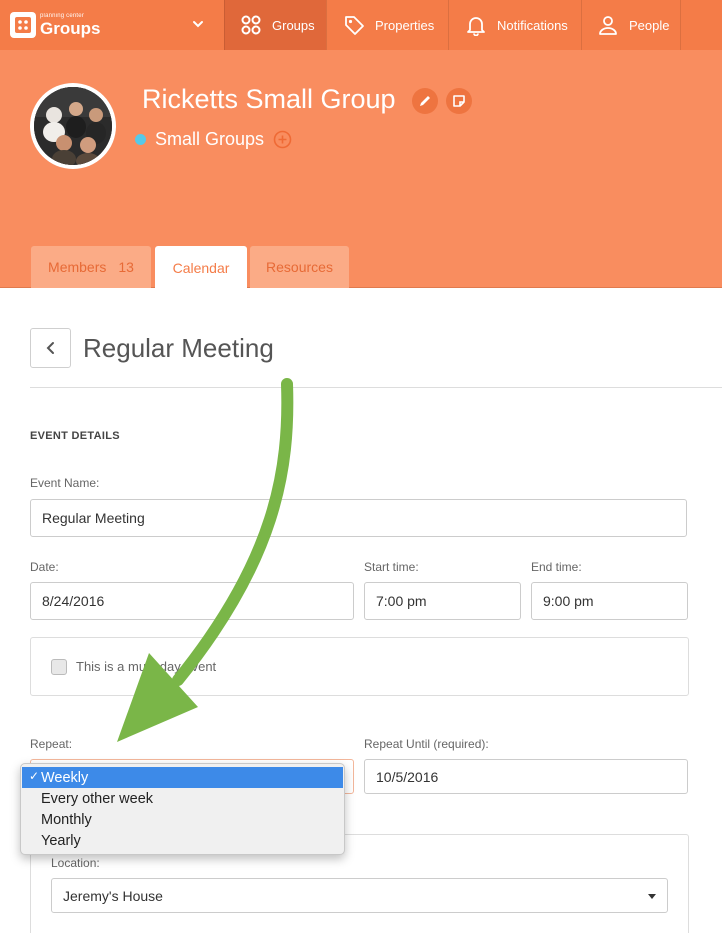  I want to click on app-switcher: planning center Groups, so click(112, 25).